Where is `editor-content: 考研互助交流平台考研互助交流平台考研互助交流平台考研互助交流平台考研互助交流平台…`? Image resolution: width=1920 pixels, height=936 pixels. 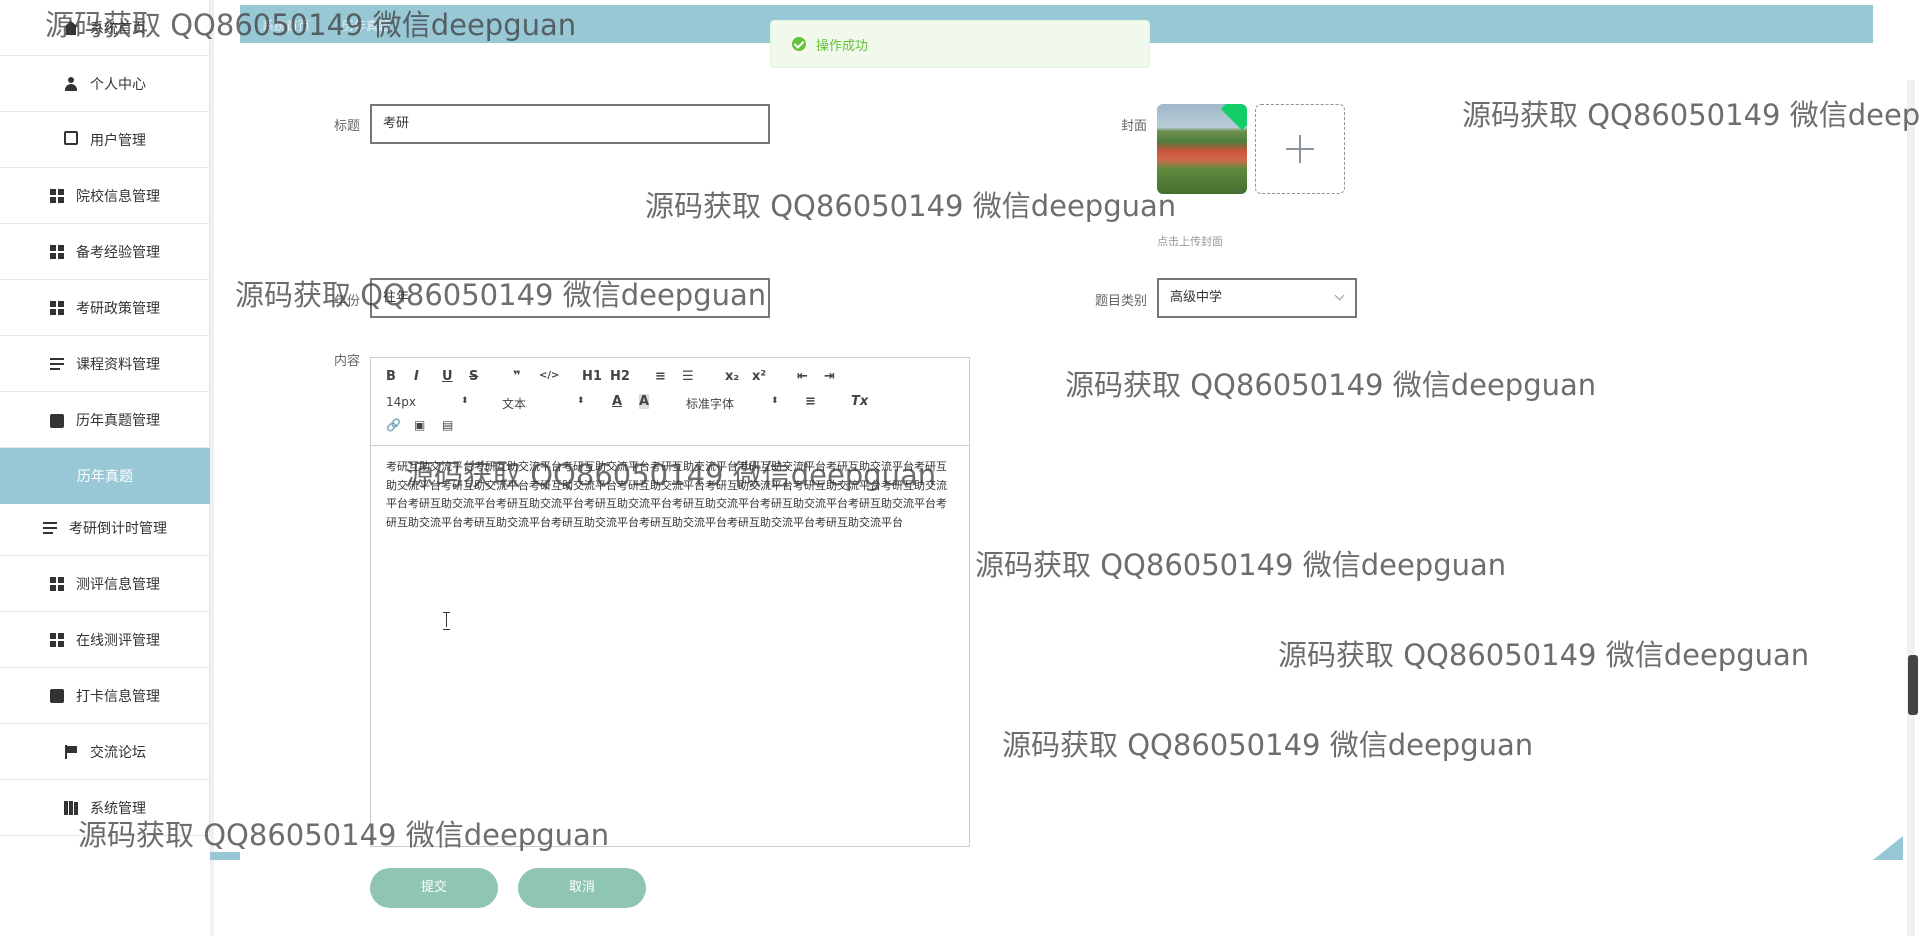 editor-content: 考研互助交流平台考研互助交流平台考研互助交流平台考研互助交流平台考研互助交流平台… is located at coordinates (671, 495).